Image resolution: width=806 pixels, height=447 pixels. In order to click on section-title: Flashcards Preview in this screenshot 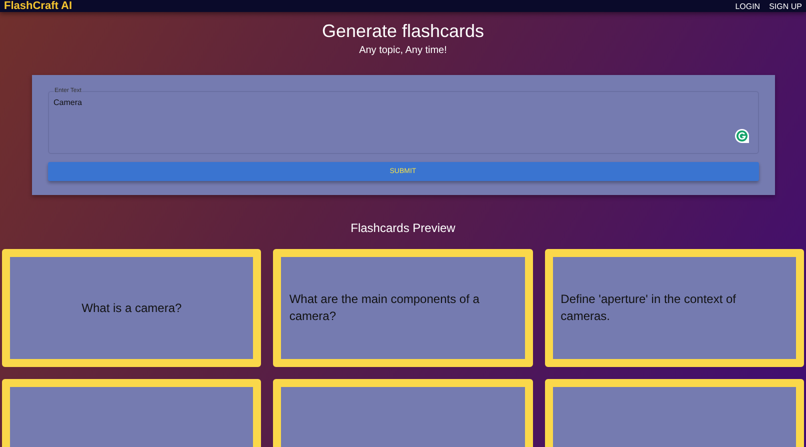, I will do `click(403, 228)`.